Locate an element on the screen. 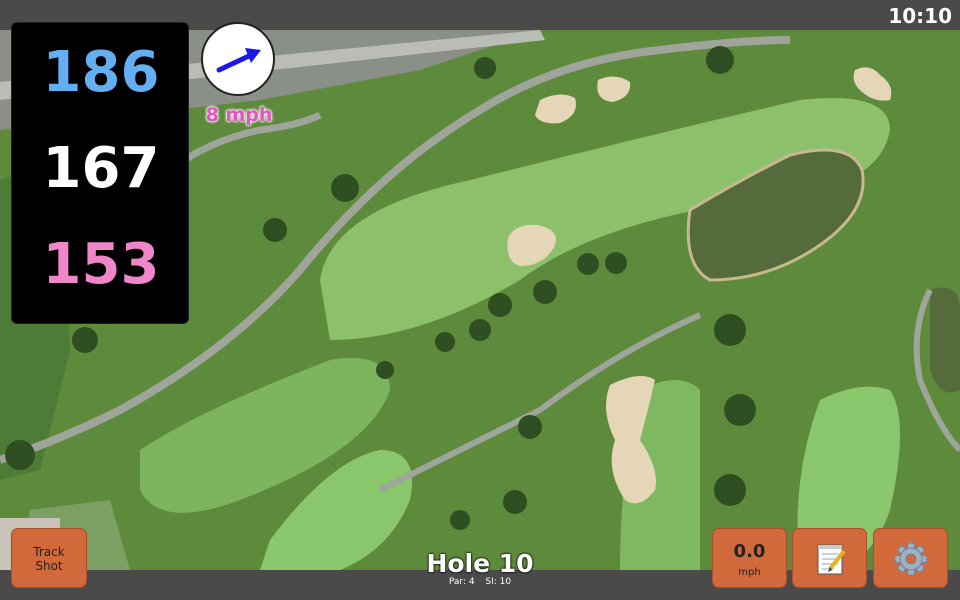 The image size is (960, 600). speed-unit: mph is located at coordinates (749, 572).